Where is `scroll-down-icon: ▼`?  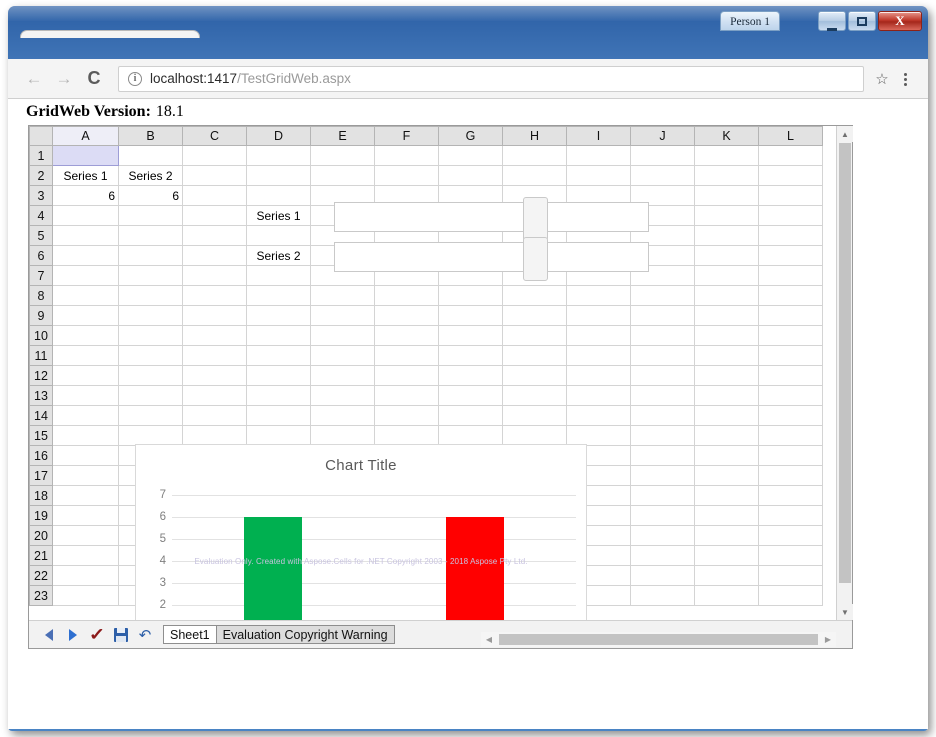 scroll-down-icon: ▼ is located at coordinates (845, 612).